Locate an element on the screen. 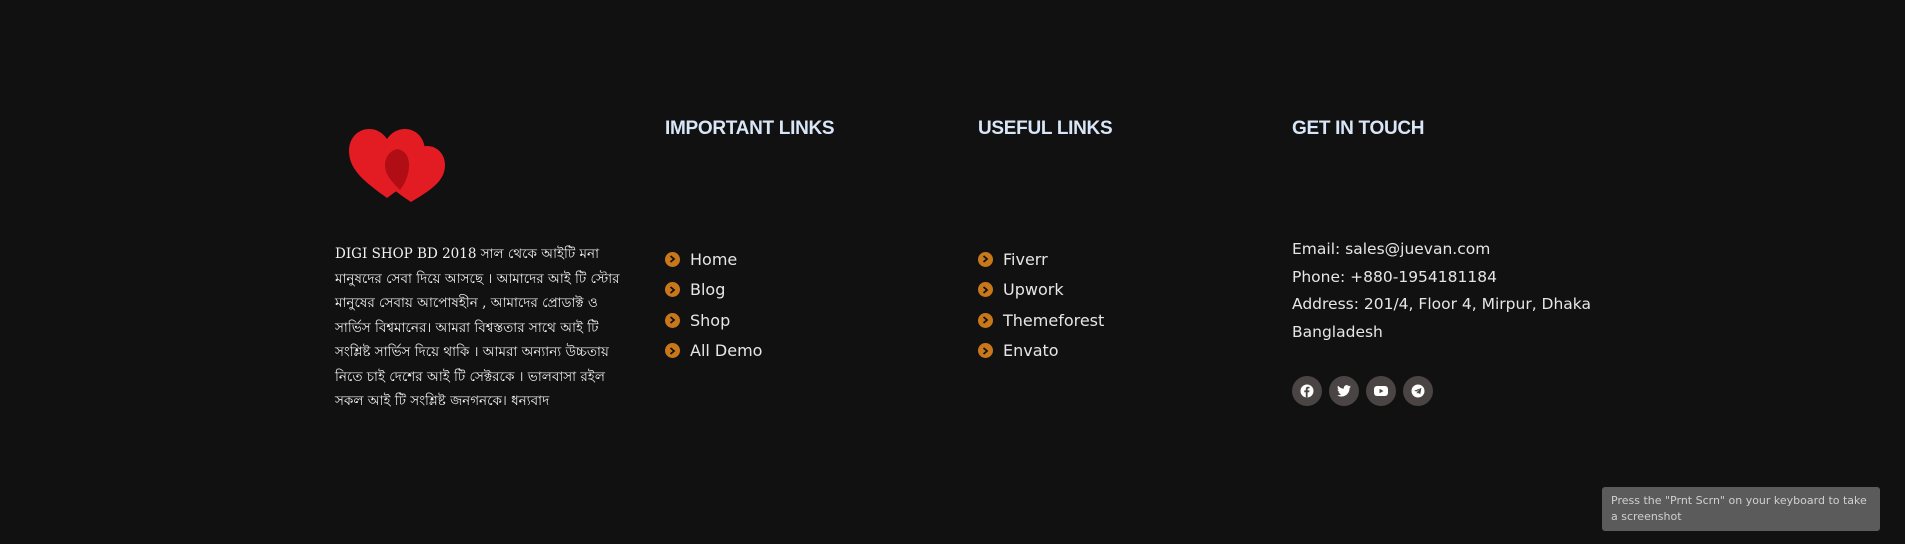 Image resolution: width=1905 pixels, height=544 pixels. useful-links-heading: USEFUL LINKS is located at coordinates (1045, 128).